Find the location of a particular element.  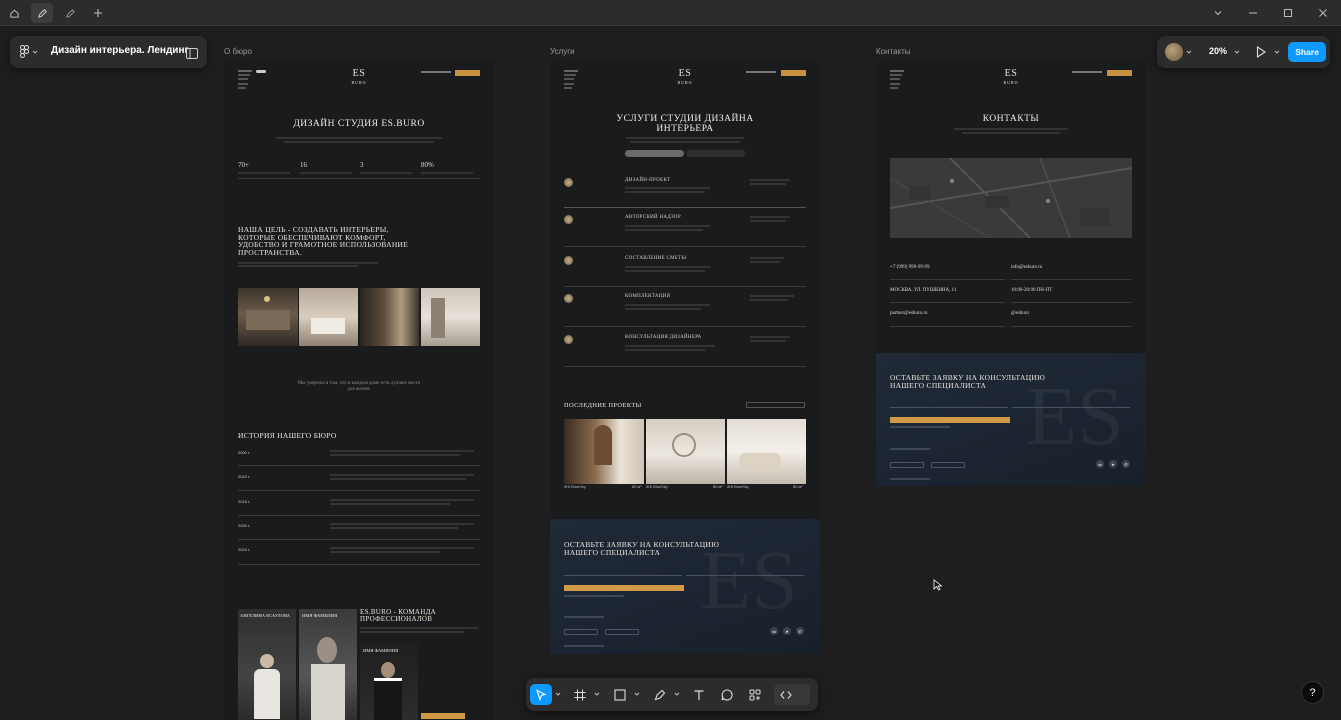

collab-panel: 20% Share is located at coordinates (1243, 52).